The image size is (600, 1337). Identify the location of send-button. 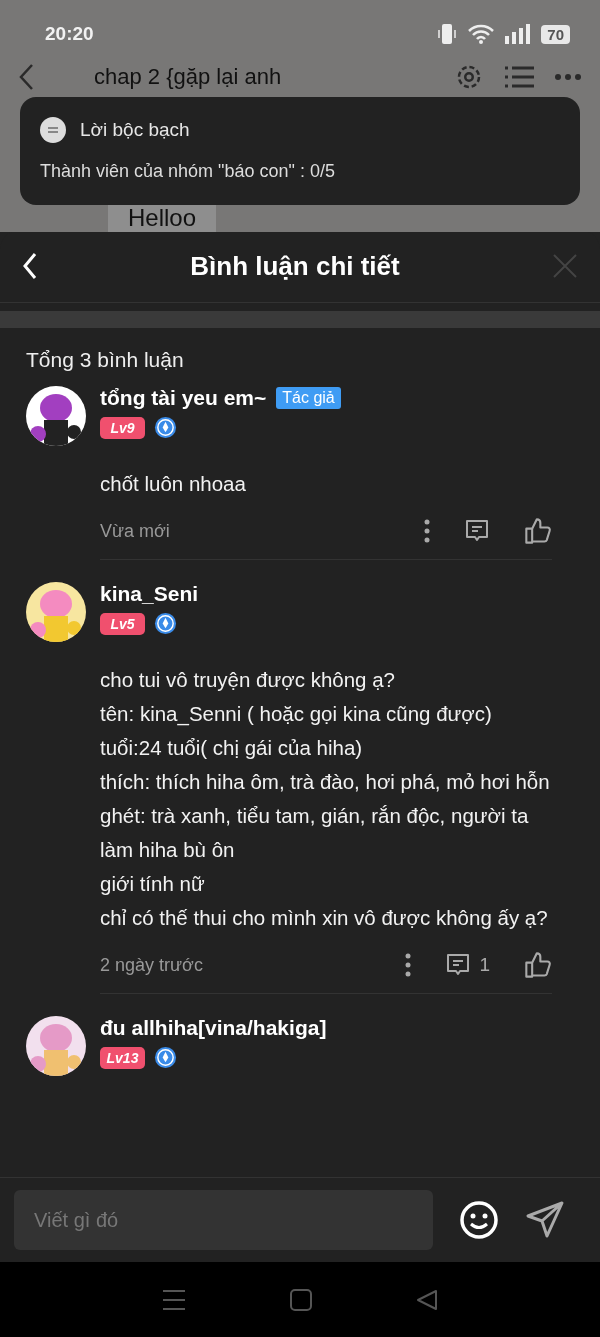
(545, 1220).